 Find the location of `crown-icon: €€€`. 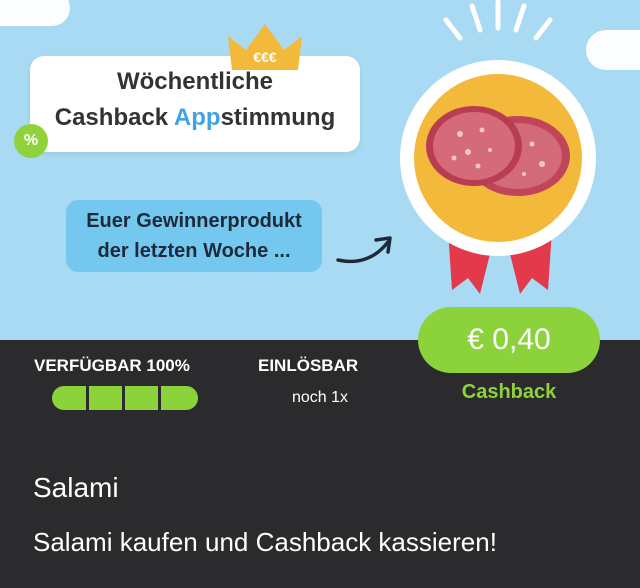

crown-icon: €€€ is located at coordinates (265, 47).